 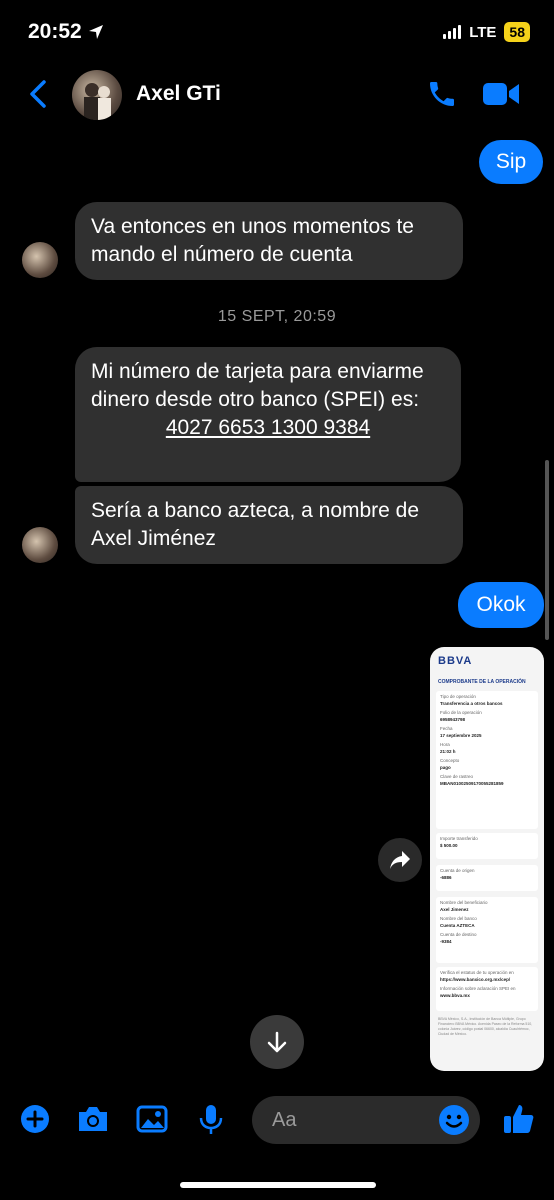 I want to click on microphone-icon, so click(x=211, y=1119).